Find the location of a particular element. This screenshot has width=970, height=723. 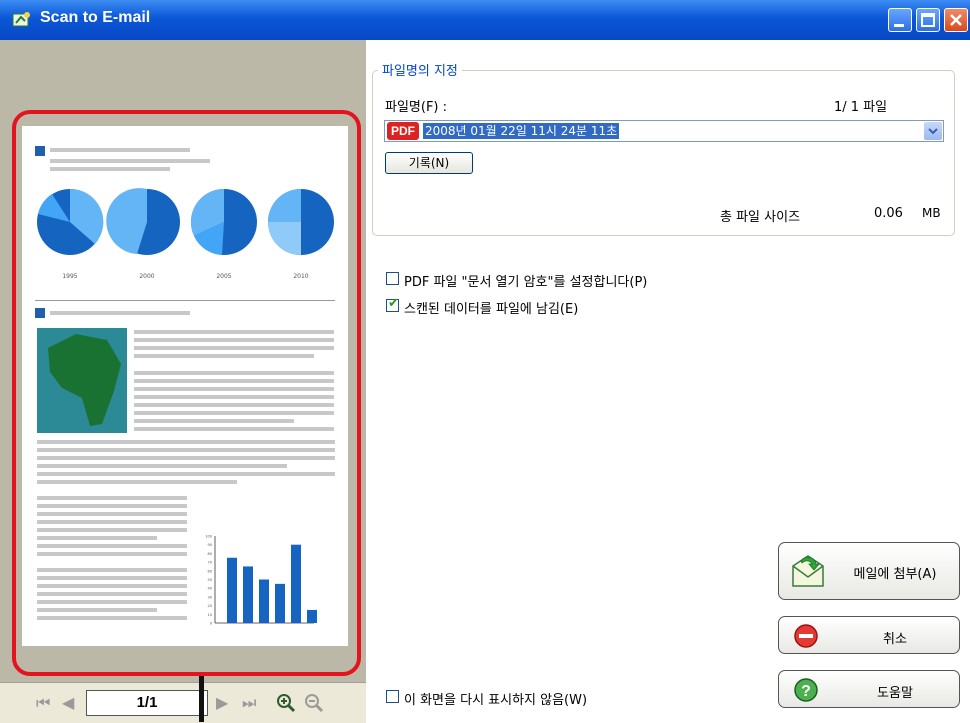

total-size-label: 총 파일 사이즈 is located at coordinates (760, 217).